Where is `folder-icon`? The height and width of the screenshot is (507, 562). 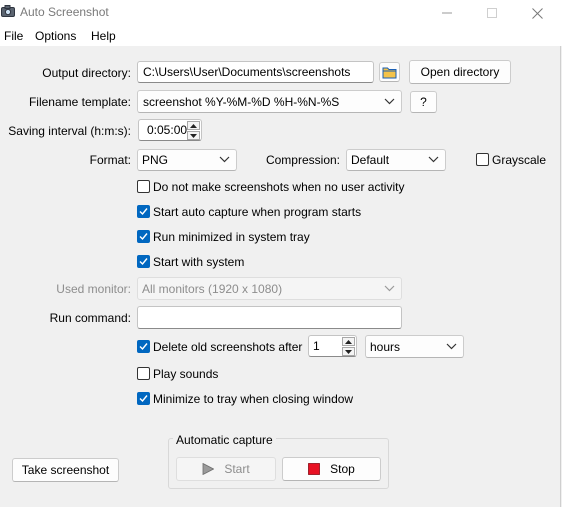 folder-icon is located at coordinates (389, 72).